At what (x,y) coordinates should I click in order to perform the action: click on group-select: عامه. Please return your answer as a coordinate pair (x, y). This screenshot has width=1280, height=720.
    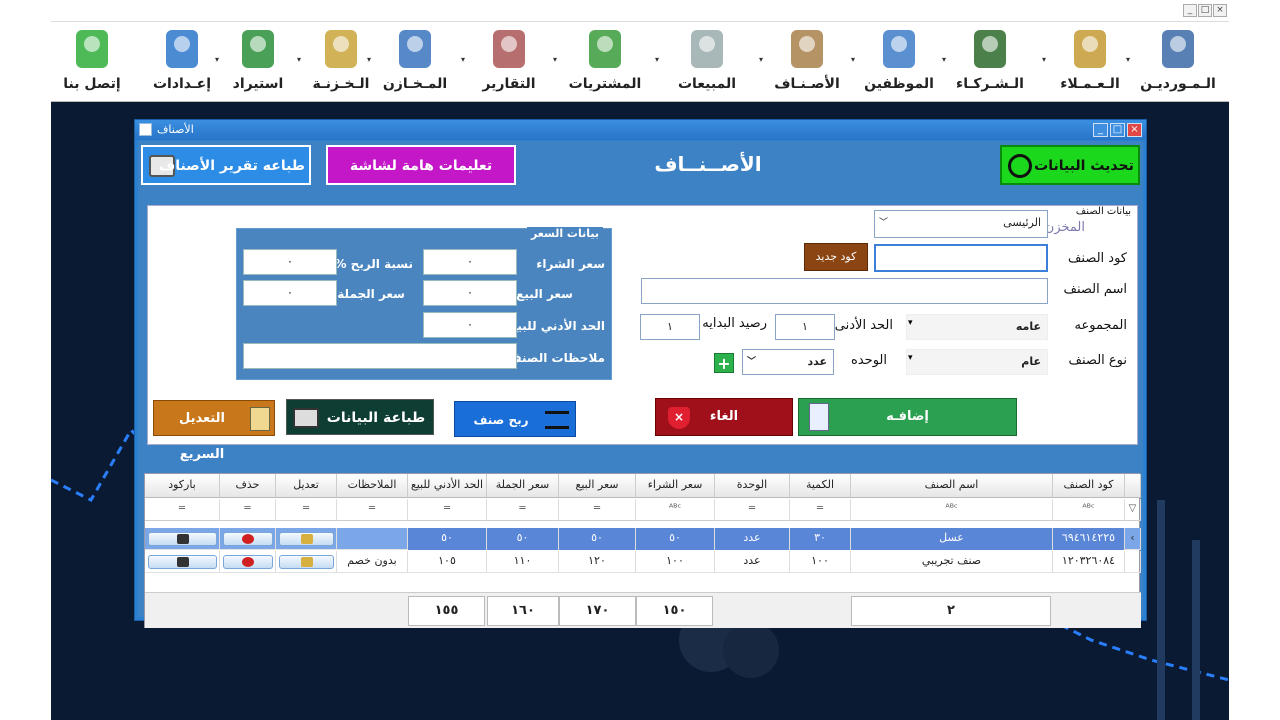
    Looking at the image, I should click on (977, 327).